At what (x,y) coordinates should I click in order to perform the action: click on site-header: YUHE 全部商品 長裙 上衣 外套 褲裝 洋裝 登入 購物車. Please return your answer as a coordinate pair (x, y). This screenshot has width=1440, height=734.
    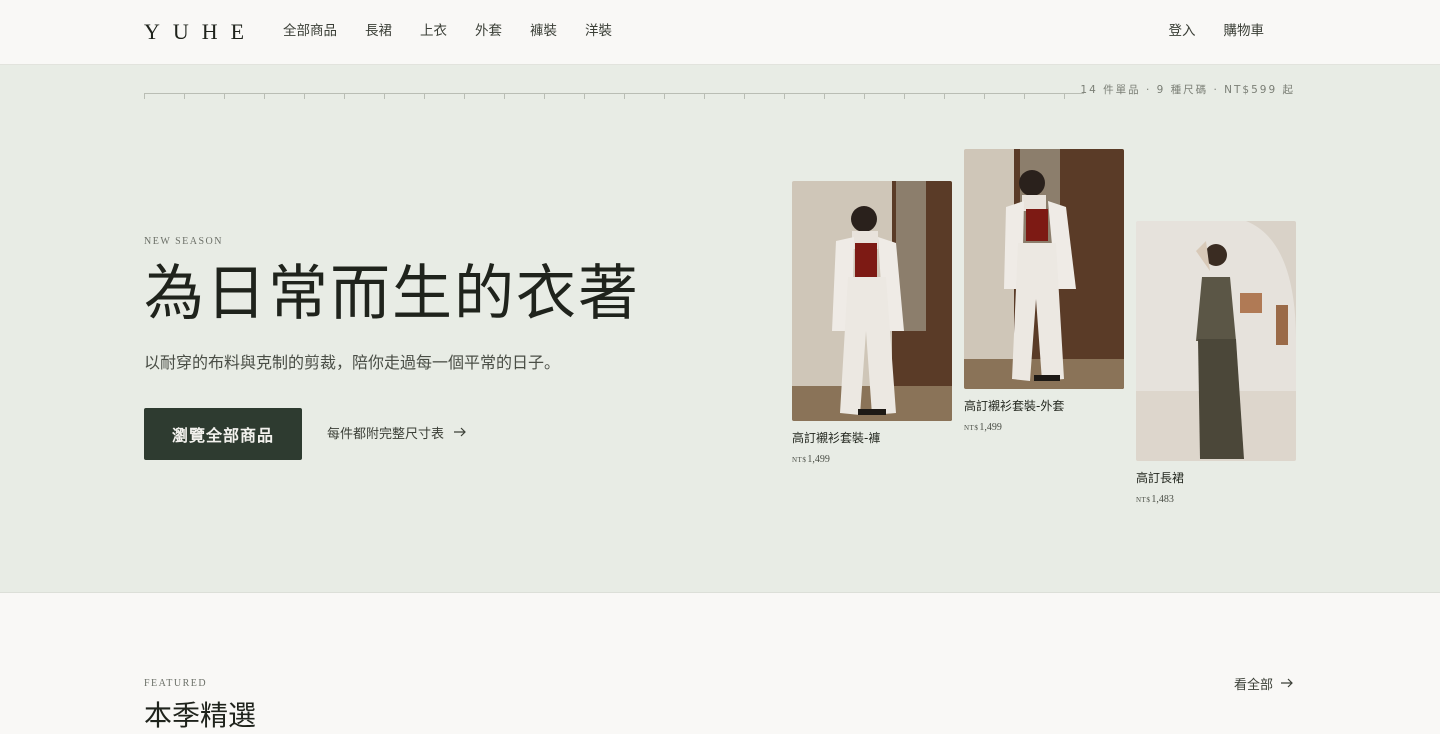
    Looking at the image, I should click on (720, 32).